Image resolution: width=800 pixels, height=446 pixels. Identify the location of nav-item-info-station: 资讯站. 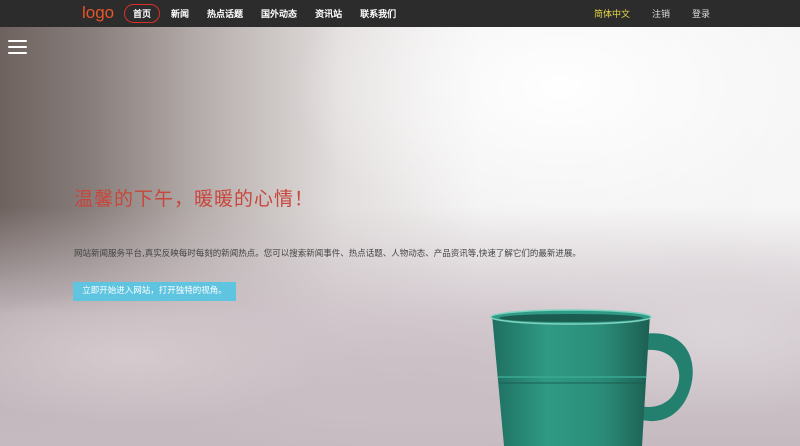
(328, 13).